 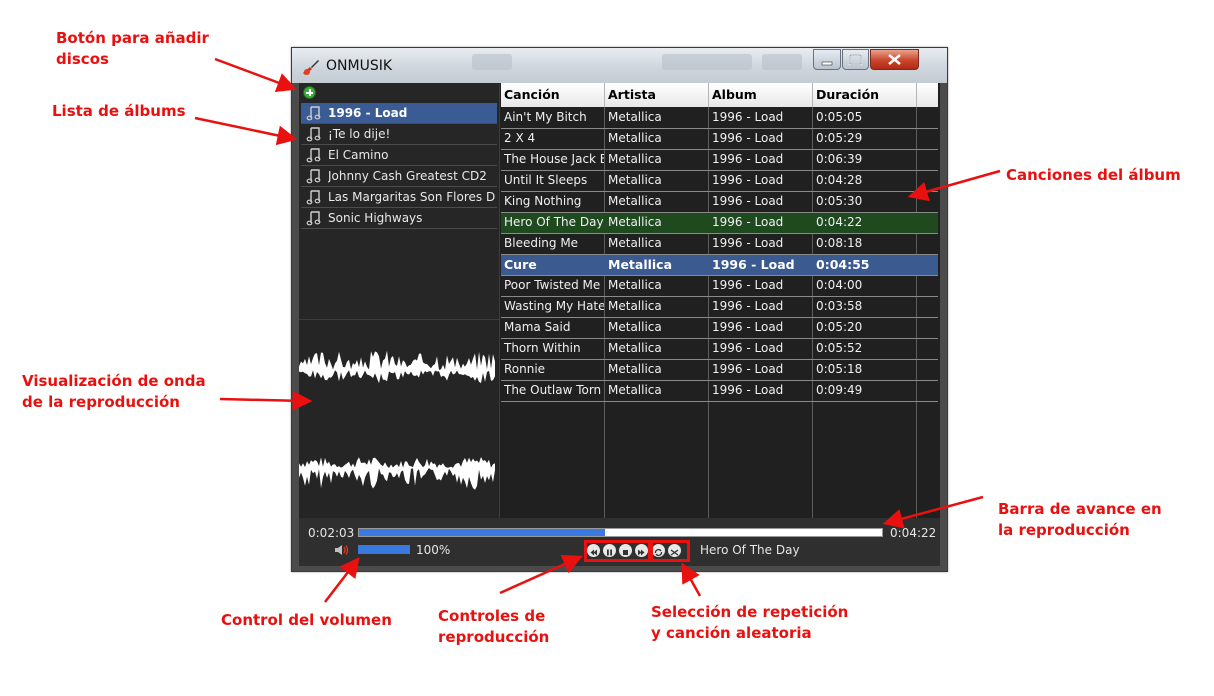 I want to click on duration-cell: 0:03:58, so click(x=839, y=306).